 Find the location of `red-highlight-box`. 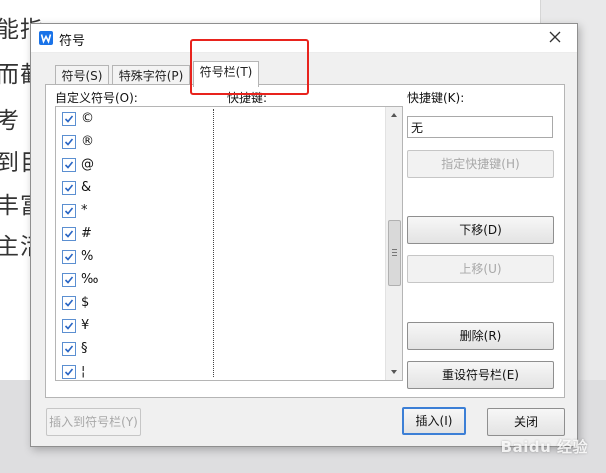

red-highlight-box is located at coordinates (249, 67).